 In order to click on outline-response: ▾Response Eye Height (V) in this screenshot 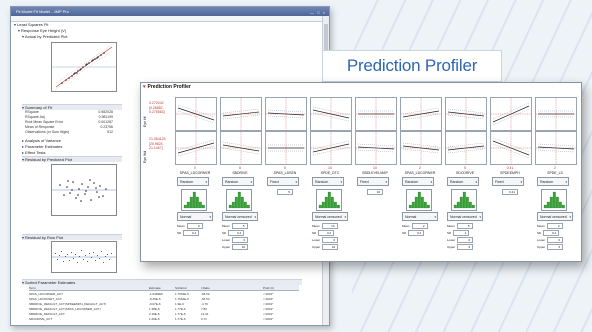, I will do `click(42, 30)`.